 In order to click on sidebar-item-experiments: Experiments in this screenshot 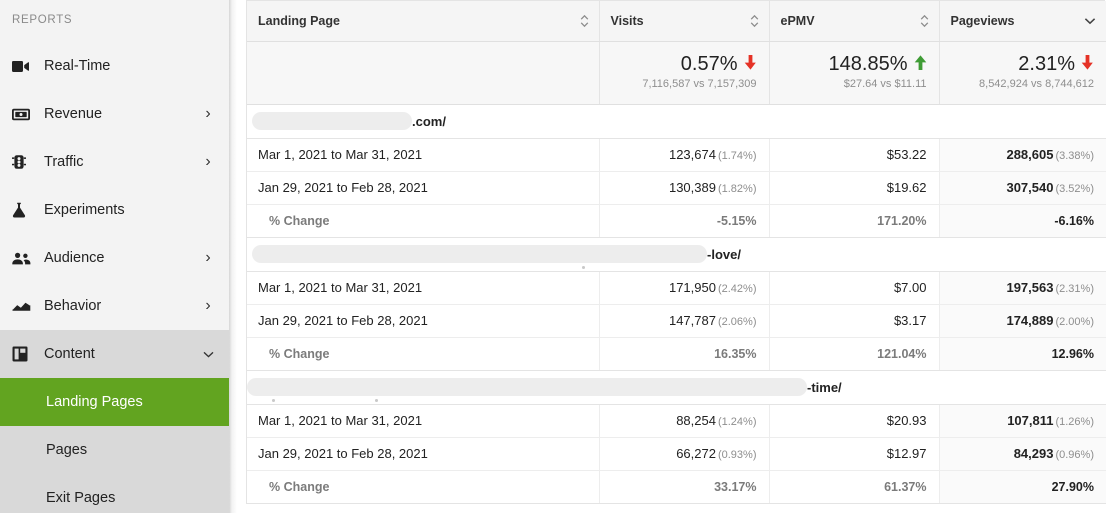, I will do `click(114, 210)`.